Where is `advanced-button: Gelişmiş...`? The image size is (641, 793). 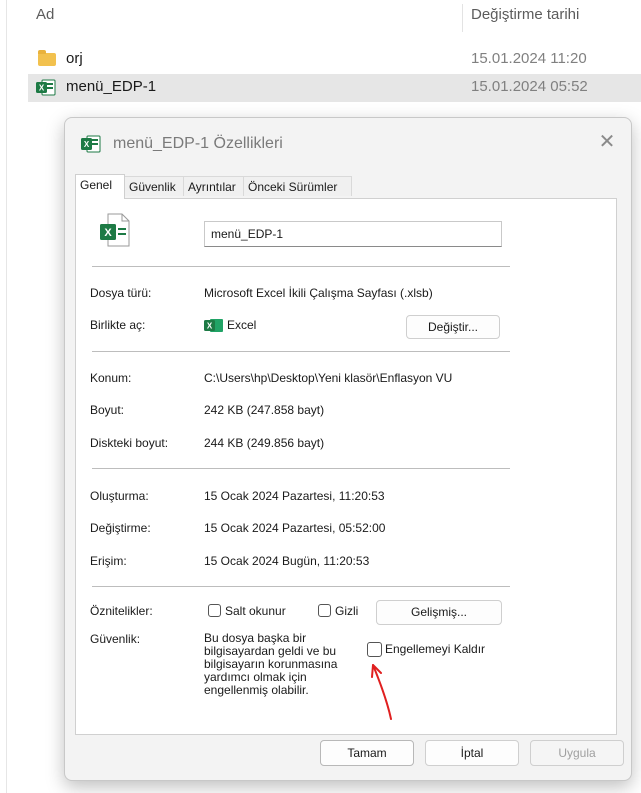
advanced-button: Gelişmiş... is located at coordinates (439, 612).